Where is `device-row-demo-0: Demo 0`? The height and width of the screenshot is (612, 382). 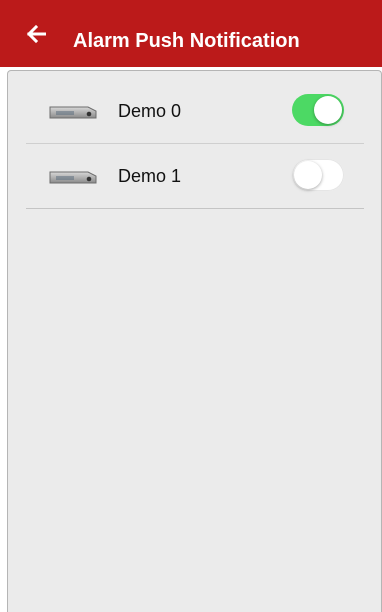
device-row-demo-0: Demo 0 is located at coordinates (195, 111).